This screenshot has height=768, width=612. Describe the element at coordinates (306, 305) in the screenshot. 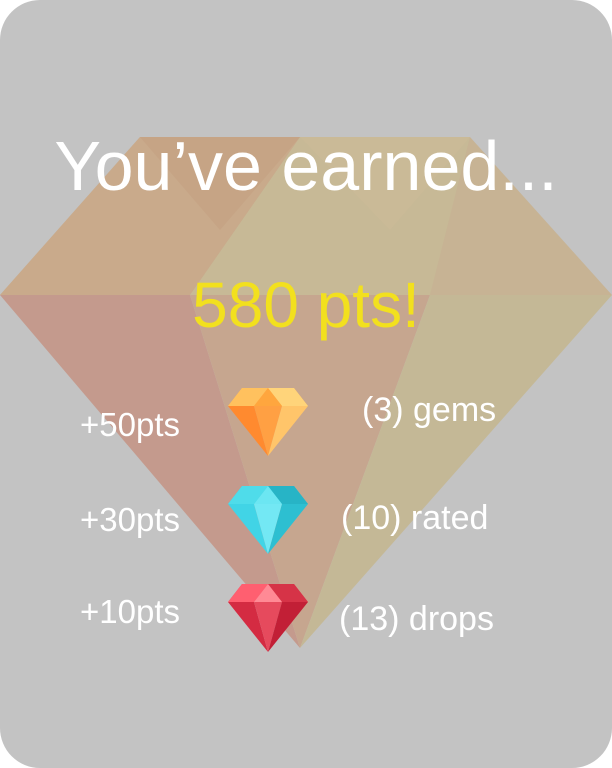

I see `total-points: 580 pts!` at that location.